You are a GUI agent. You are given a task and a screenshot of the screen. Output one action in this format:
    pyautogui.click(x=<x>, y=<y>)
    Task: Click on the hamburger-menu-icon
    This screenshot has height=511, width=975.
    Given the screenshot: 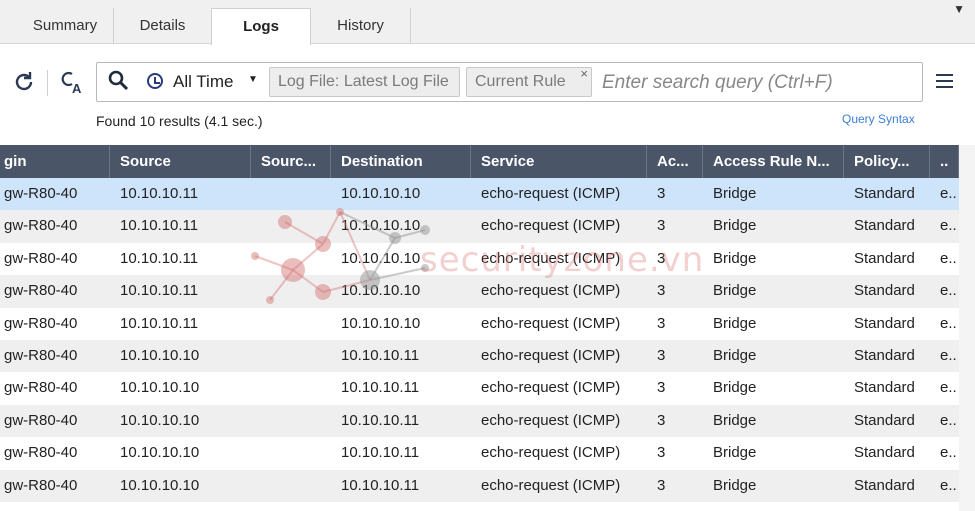 What is the action you would take?
    pyautogui.click(x=944, y=81)
    